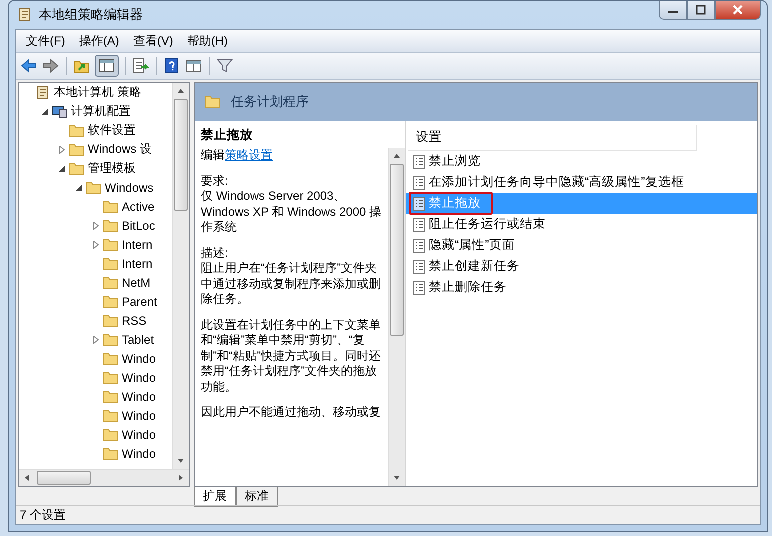 The height and width of the screenshot is (536, 772). I want to click on tree-item: Windows 设, so click(120, 149).